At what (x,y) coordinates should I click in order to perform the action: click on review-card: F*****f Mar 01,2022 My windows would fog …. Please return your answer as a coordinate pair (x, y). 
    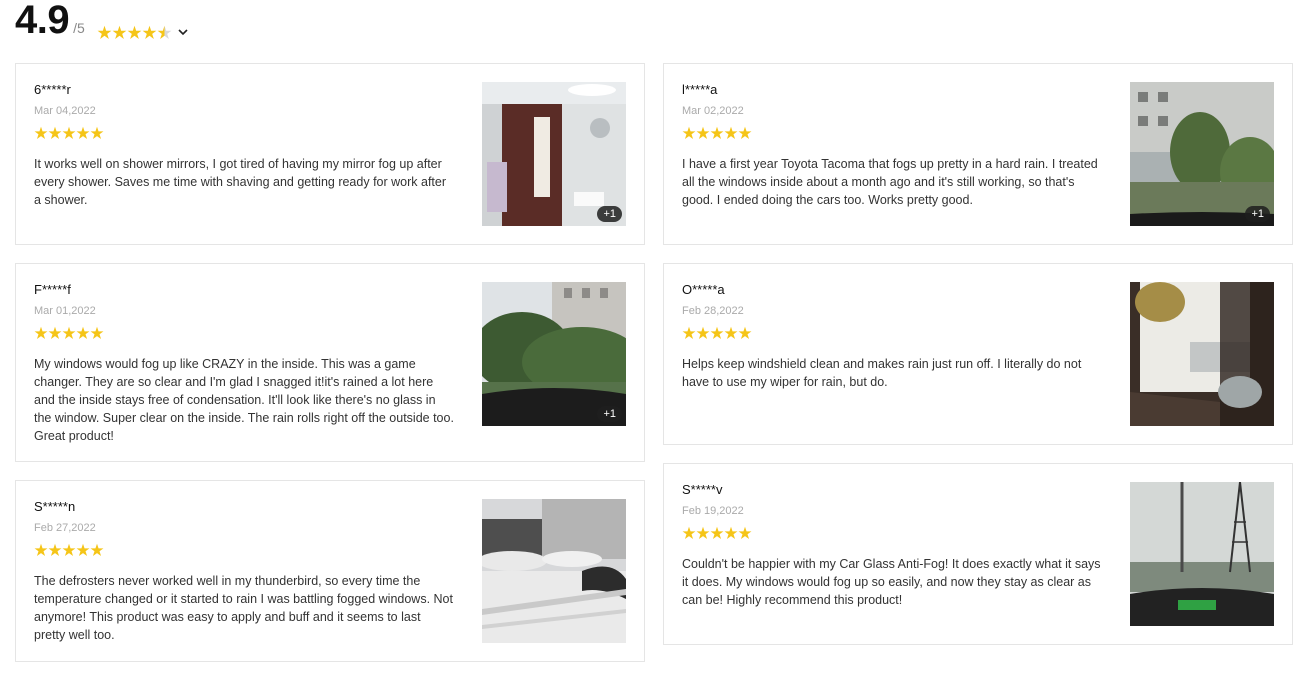
    Looking at the image, I should click on (330, 362).